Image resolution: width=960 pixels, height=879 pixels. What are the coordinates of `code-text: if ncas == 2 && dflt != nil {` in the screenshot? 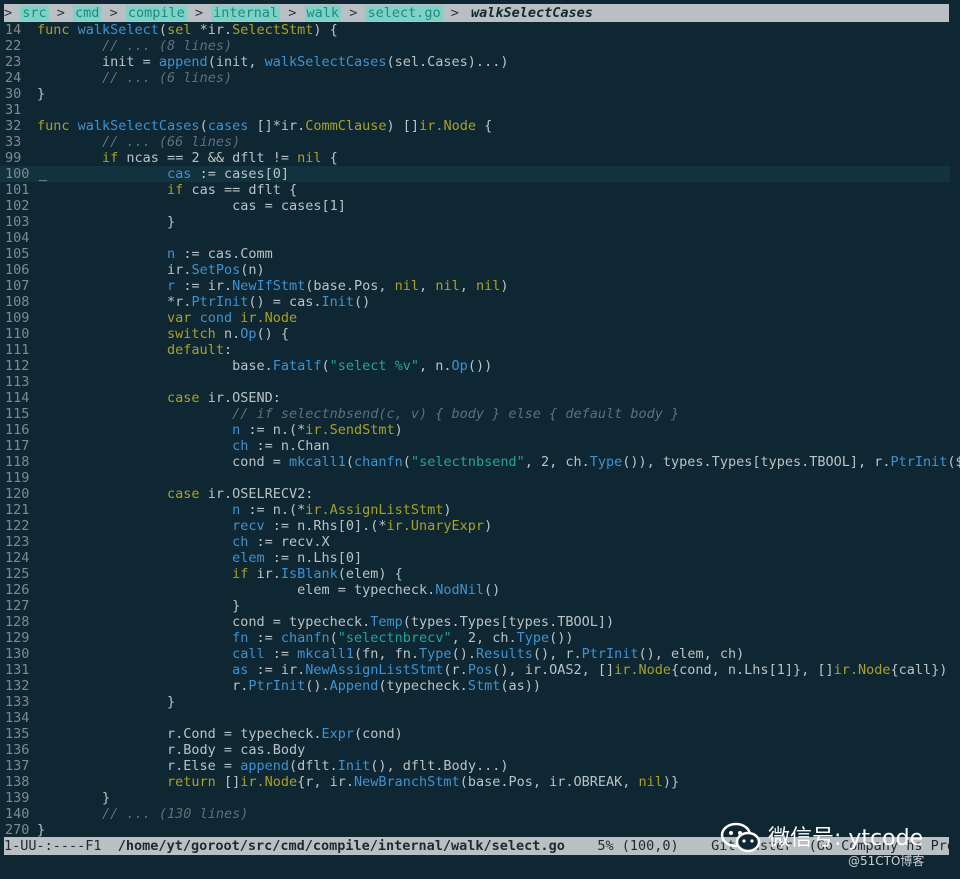 It's located at (187, 158).